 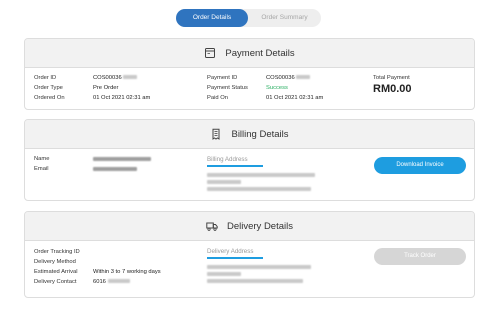 I want to click on email-label: Email, so click(x=41, y=169).